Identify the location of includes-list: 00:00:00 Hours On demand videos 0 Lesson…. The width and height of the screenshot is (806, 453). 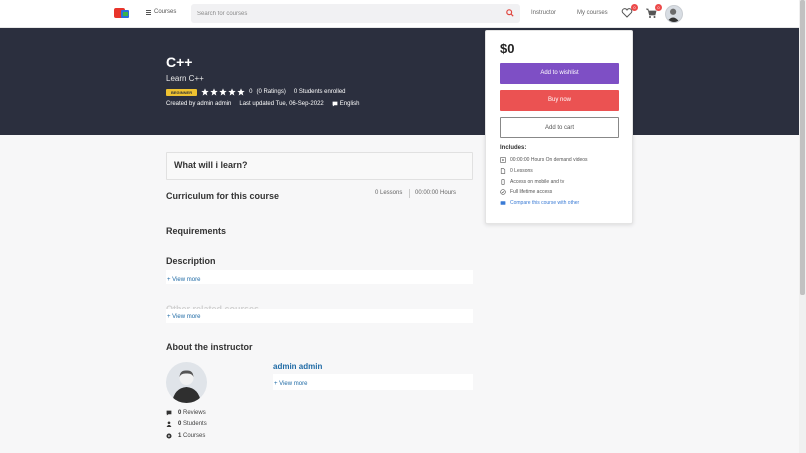
(544, 181).